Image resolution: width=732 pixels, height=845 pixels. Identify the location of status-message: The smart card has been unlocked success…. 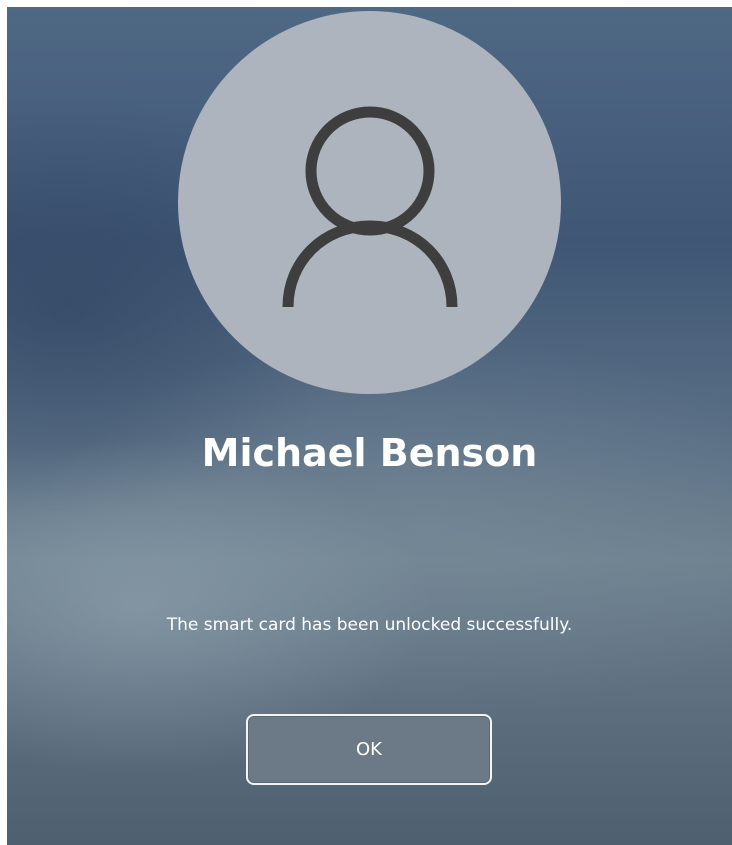
(369, 625).